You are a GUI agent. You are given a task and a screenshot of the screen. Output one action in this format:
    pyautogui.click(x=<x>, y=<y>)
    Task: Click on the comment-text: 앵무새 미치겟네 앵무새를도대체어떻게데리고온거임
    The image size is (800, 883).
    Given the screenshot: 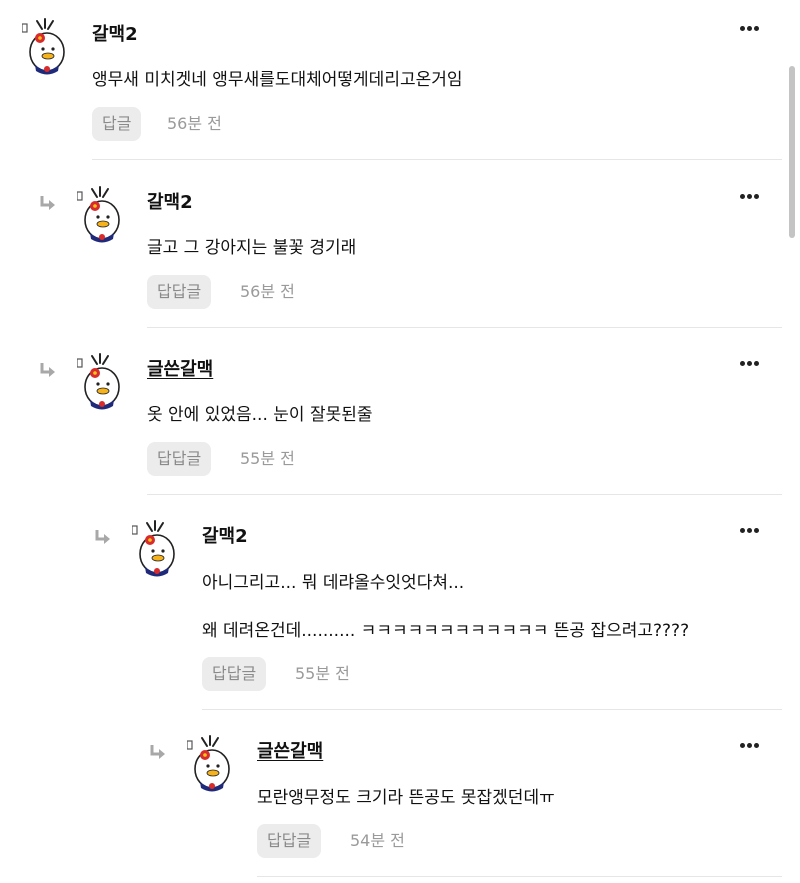 What is the action you would take?
    pyautogui.click(x=277, y=80)
    